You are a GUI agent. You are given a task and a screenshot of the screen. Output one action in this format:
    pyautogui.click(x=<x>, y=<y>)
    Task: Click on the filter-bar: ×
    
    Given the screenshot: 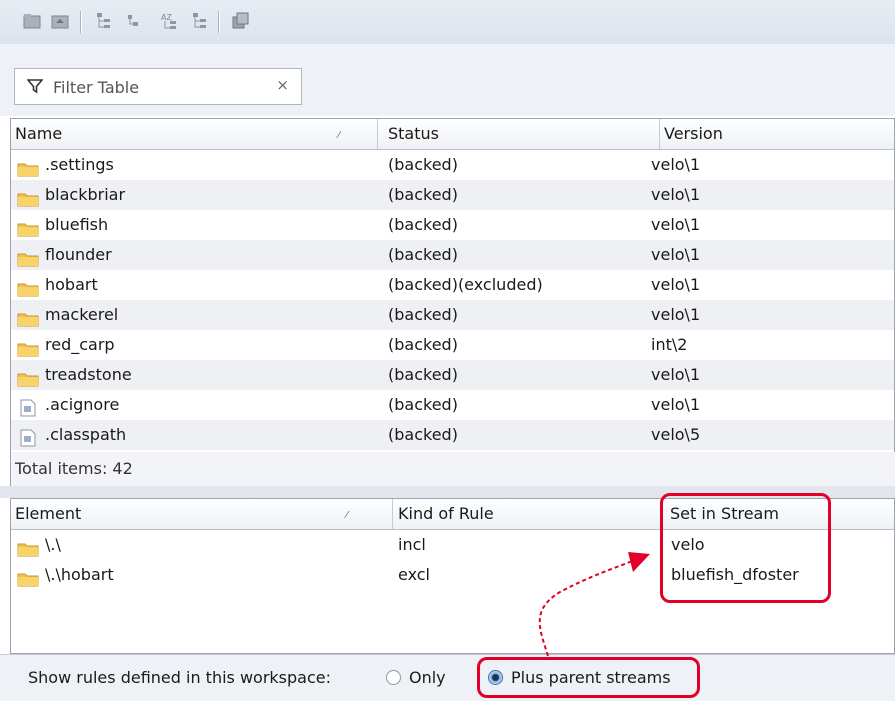 What is the action you would take?
    pyautogui.click(x=447, y=80)
    